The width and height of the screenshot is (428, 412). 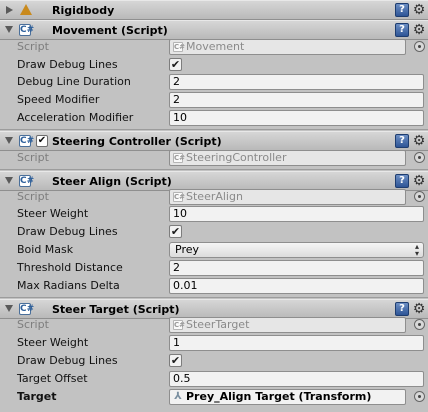 What do you see at coordinates (26, 9) in the screenshot?
I see `rigidbody-icon` at bounding box center [26, 9].